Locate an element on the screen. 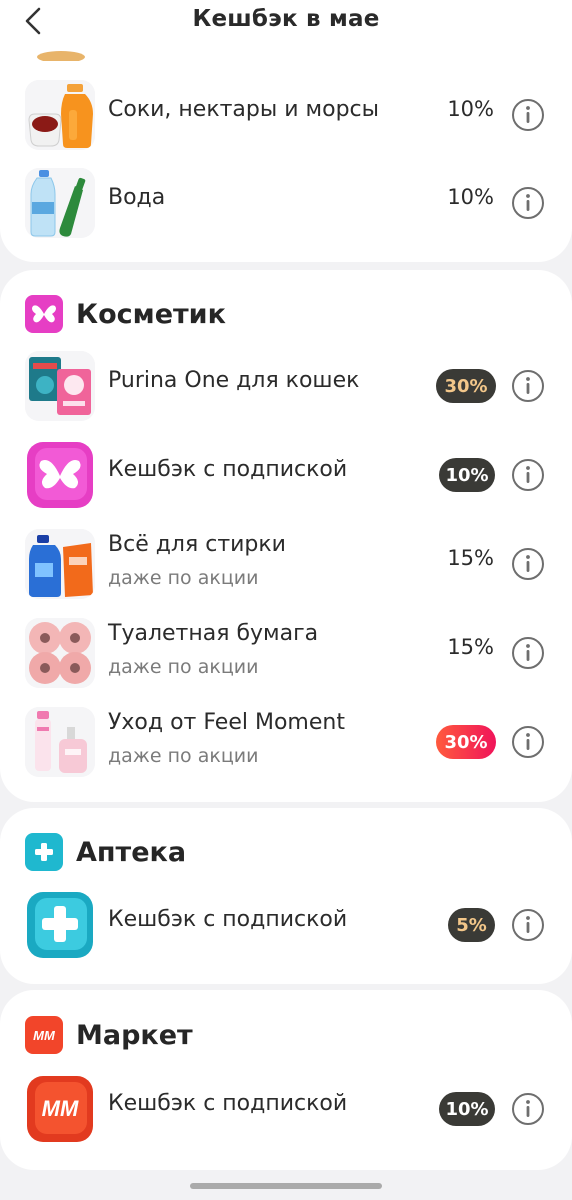 The height and width of the screenshot is (1200, 572). page-title: Кешбэк в мае is located at coordinates (286, 19).